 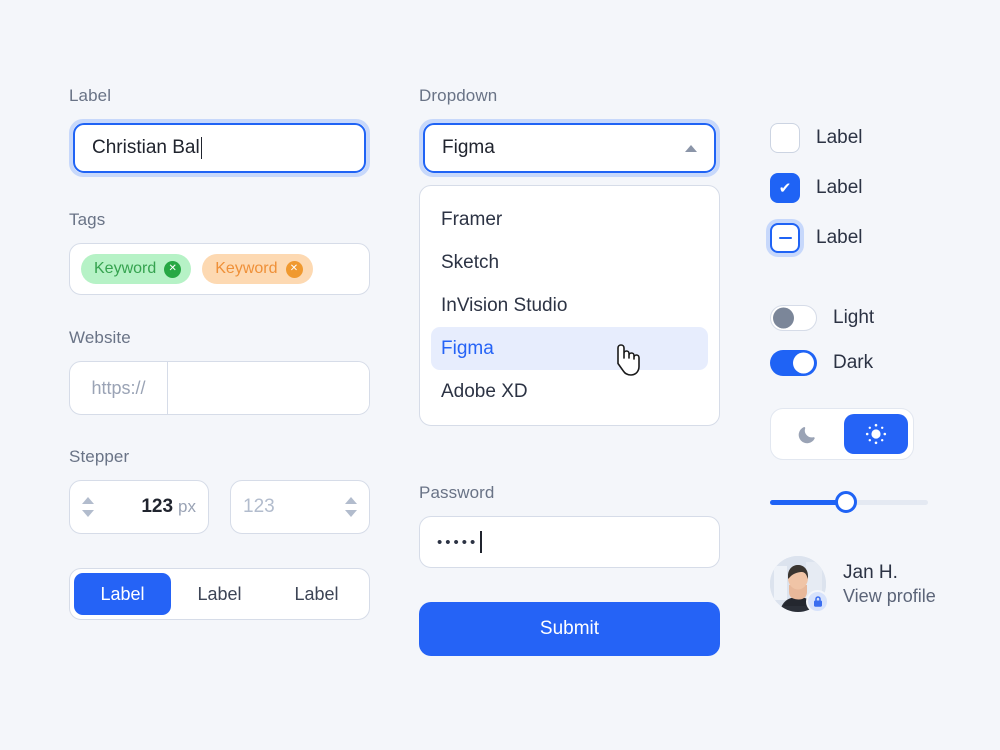 I want to click on dropdown-selected-value: Figma, so click(x=468, y=147).